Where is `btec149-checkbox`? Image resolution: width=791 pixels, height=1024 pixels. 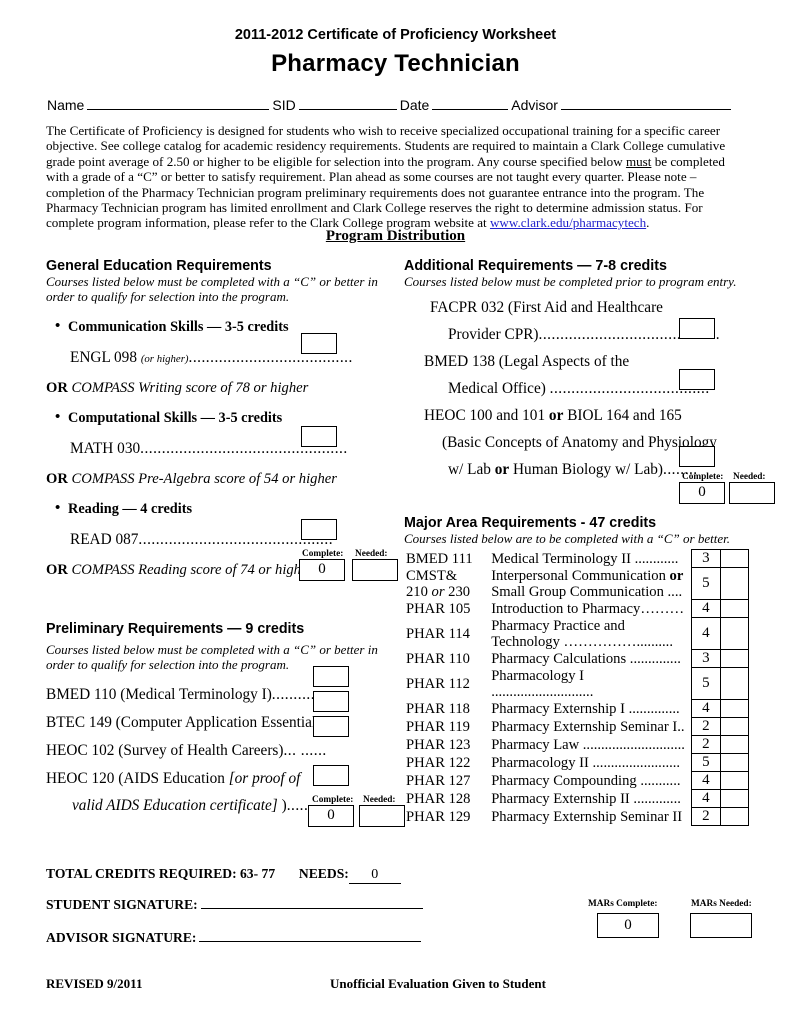 btec149-checkbox is located at coordinates (331, 701).